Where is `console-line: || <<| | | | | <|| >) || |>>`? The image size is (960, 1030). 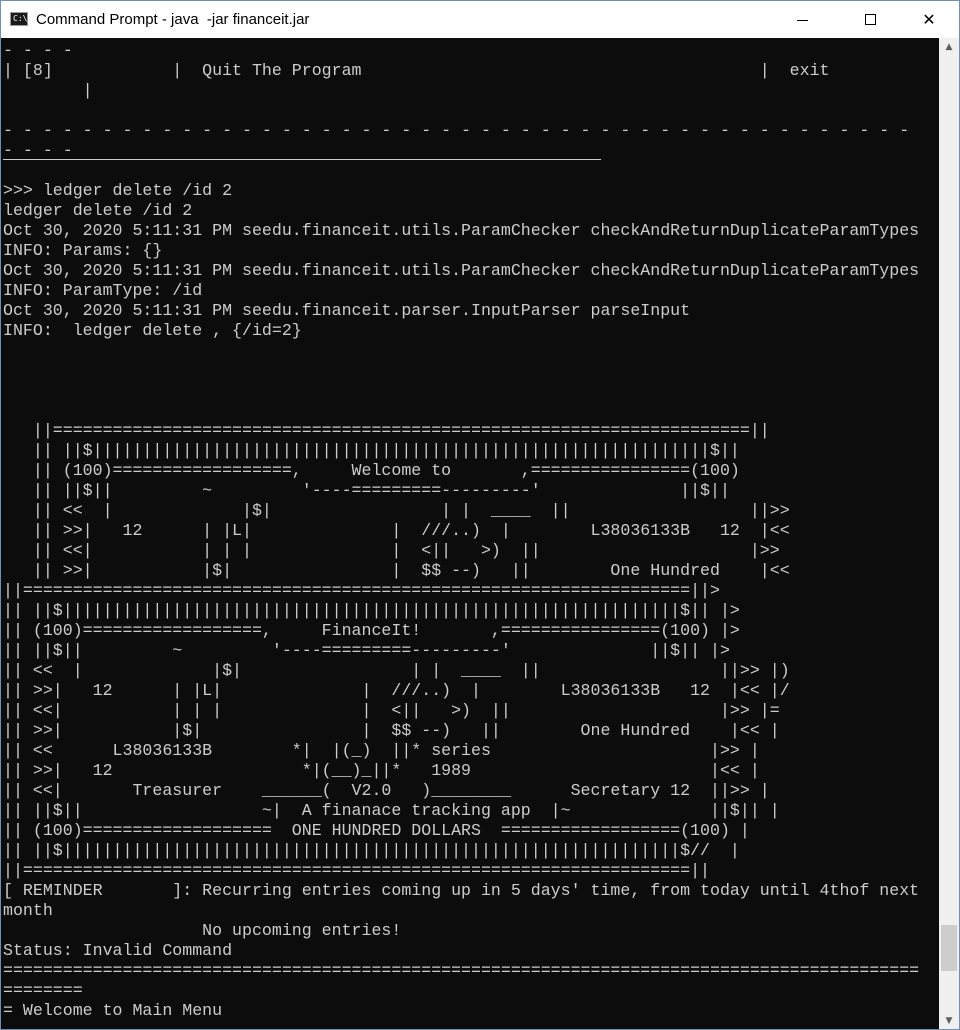 console-line: || <<| | | | | <|| >) || |>> is located at coordinates (391, 550).